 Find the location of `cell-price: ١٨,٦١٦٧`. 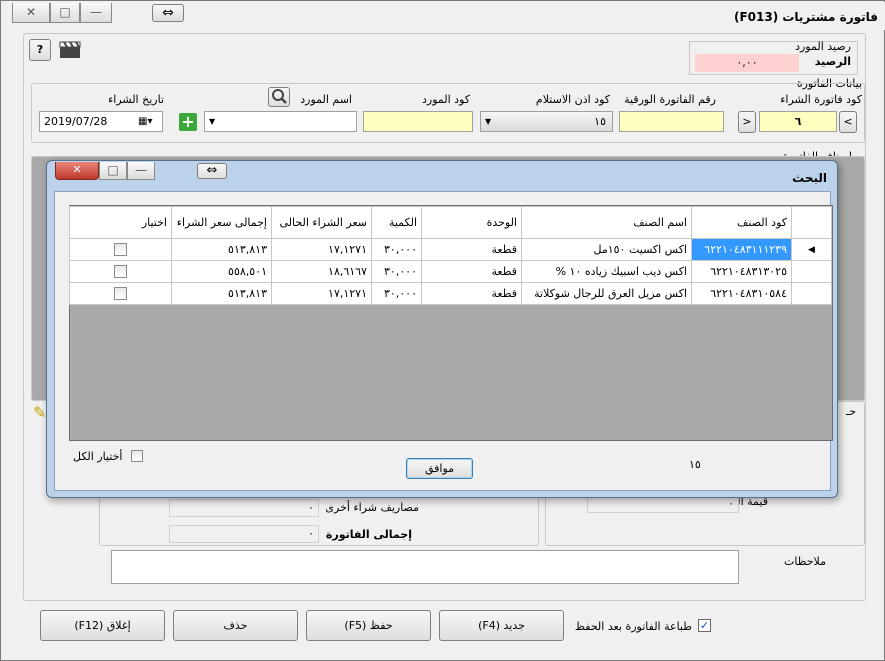

cell-price: ١٨,٦١٦٧ is located at coordinates (321, 271).